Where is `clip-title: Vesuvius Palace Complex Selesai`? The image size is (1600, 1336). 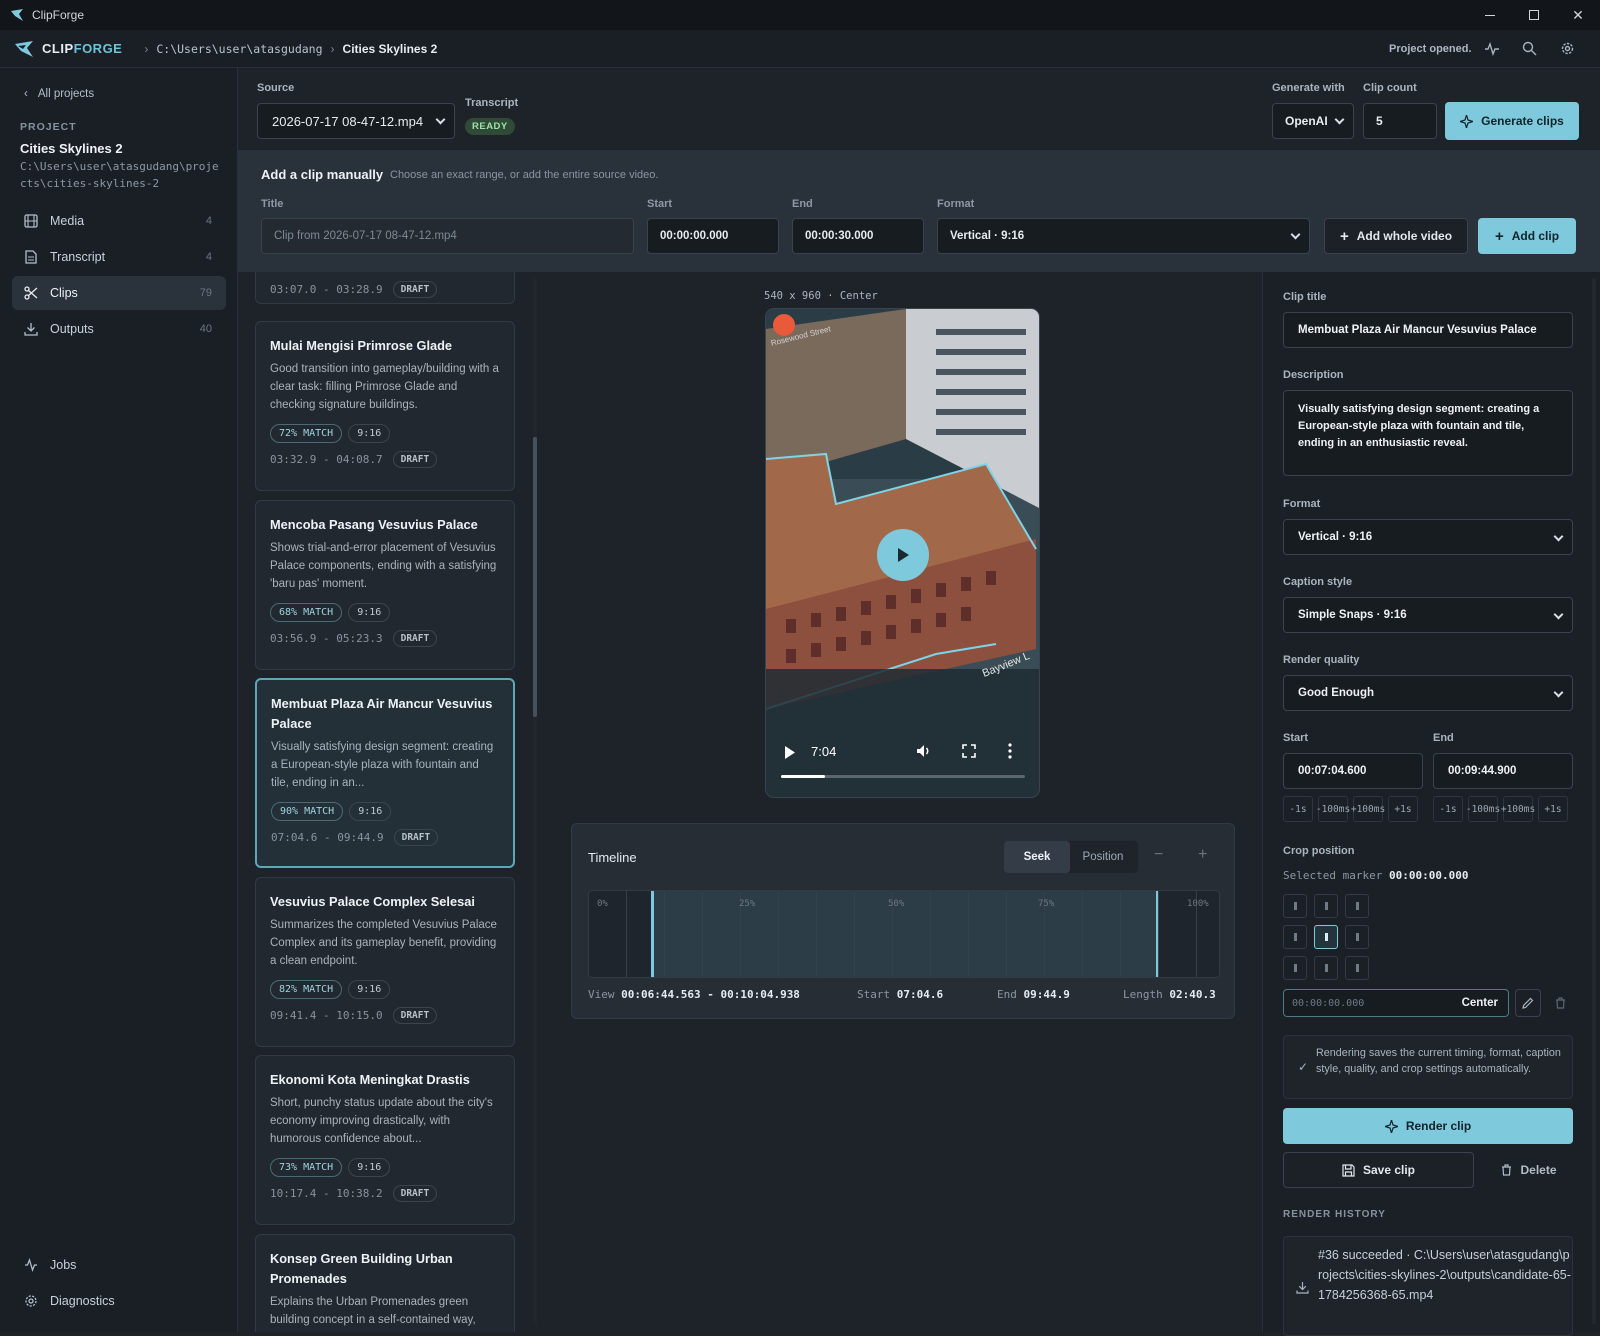
clip-title: Vesuvius Palace Complex Selesai is located at coordinates (372, 901).